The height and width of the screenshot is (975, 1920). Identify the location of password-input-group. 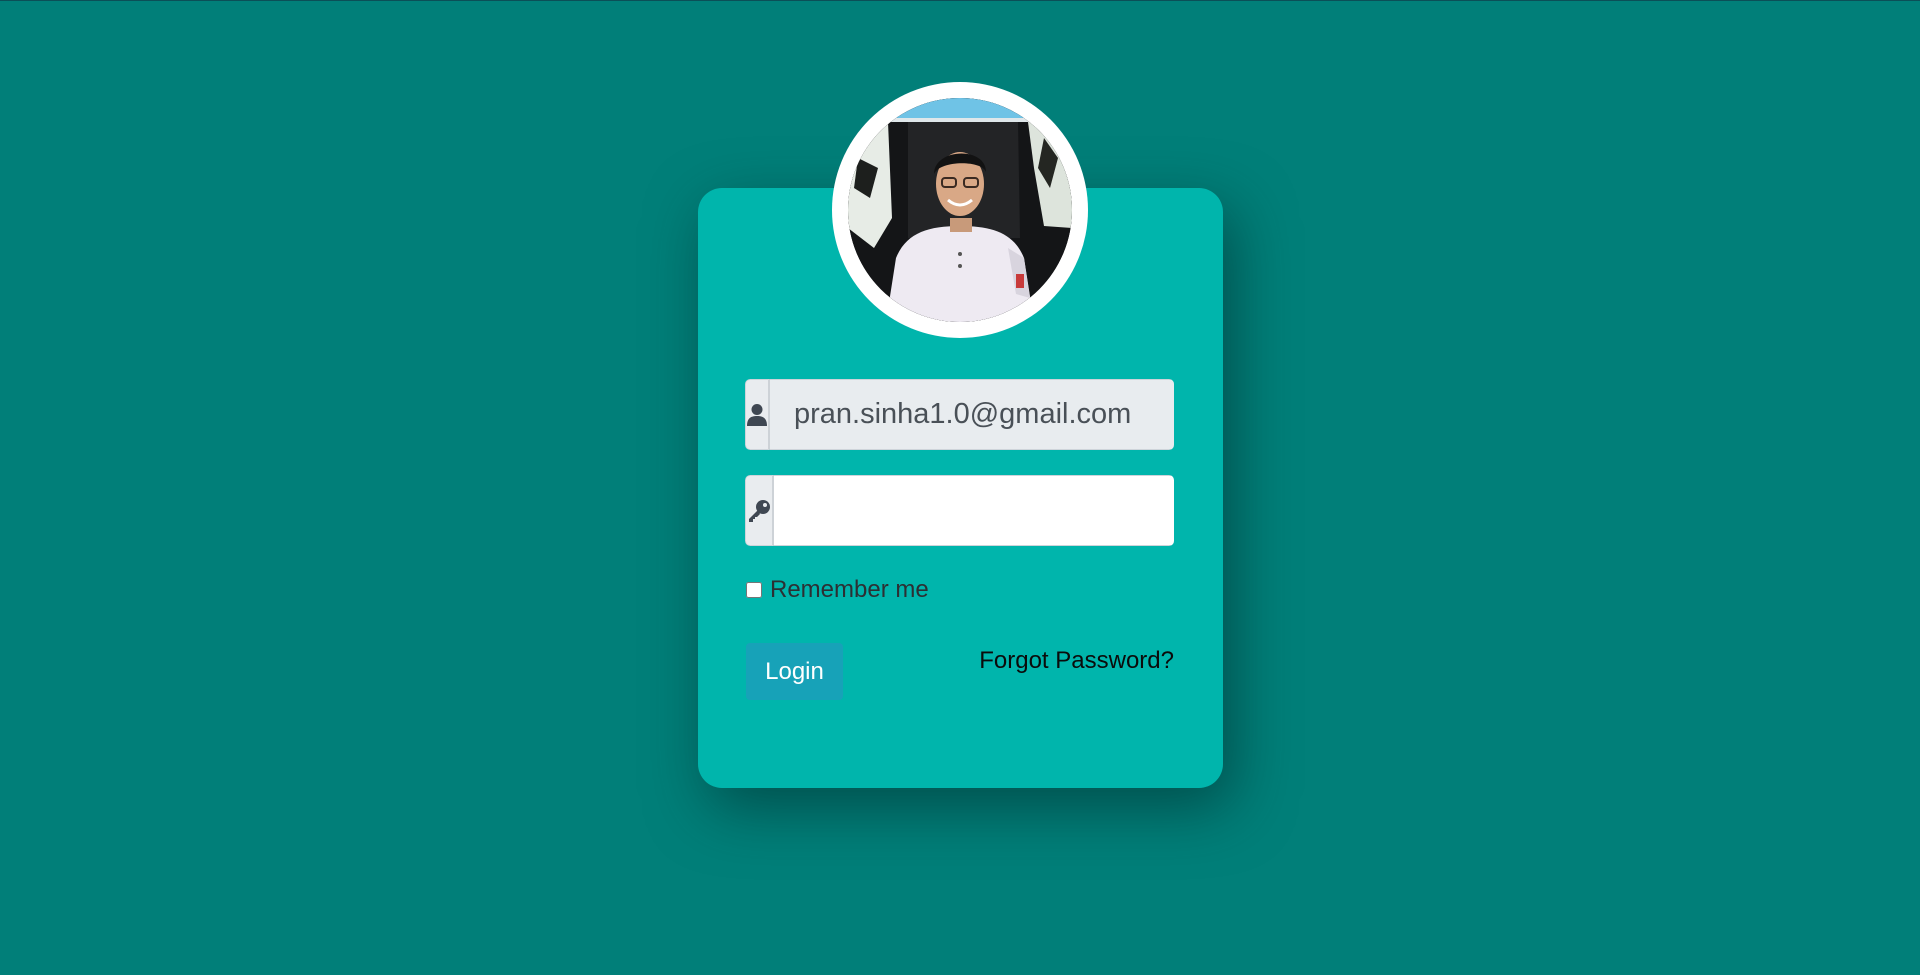
(959, 510).